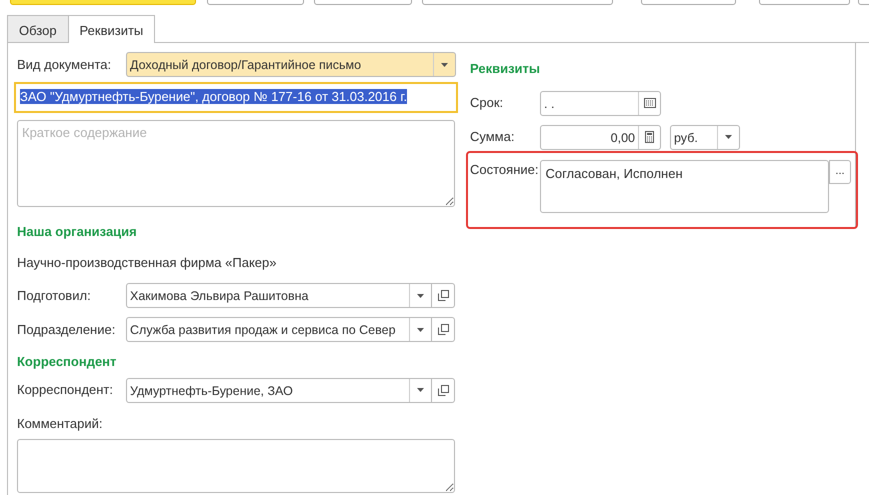 Image resolution: width=869 pixels, height=495 pixels. What do you see at coordinates (112, 29) in the screenshot?
I see `tab: Реквизиты` at bounding box center [112, 29].